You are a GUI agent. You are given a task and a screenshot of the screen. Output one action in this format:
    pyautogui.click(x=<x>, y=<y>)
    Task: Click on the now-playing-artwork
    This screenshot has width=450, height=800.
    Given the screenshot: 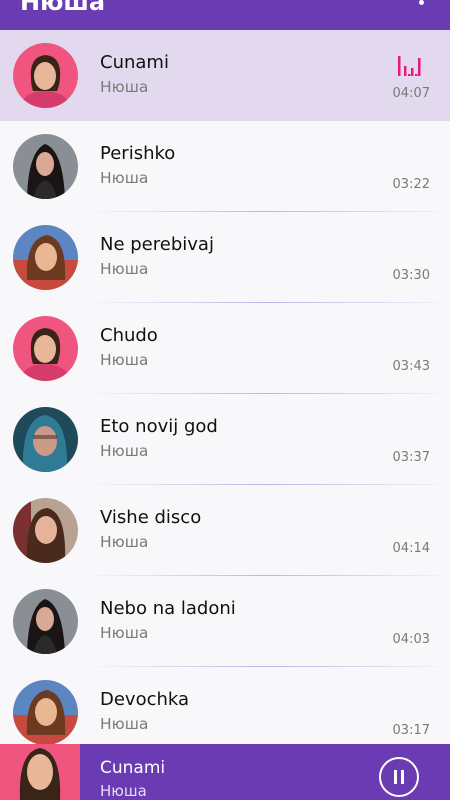 What is the action you would take?
    pyautogui.click(x=40, y=772)
    